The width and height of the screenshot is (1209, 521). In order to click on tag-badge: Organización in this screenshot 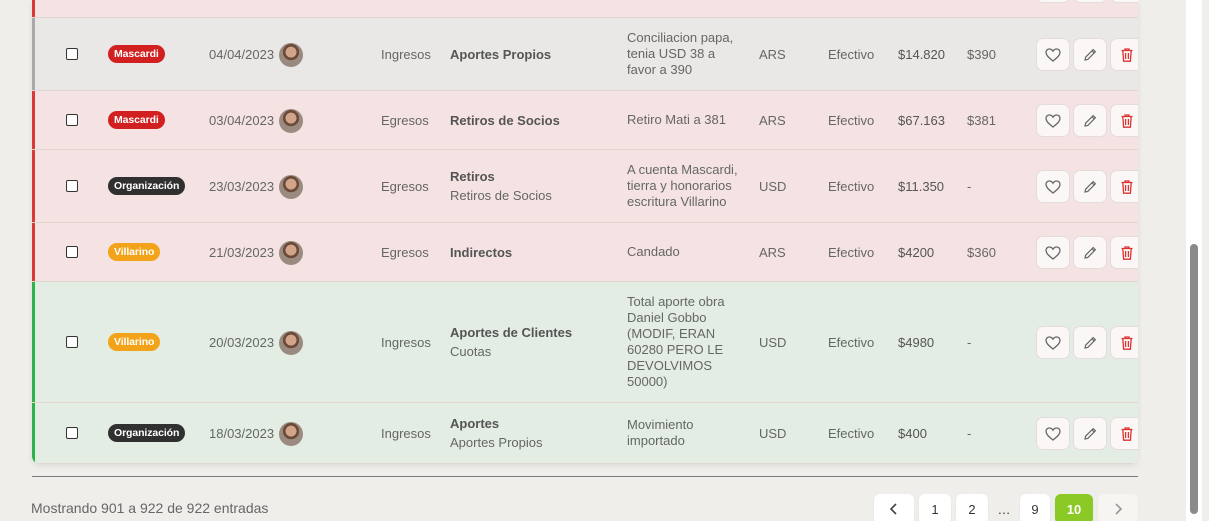, I will do `click(147, 186)`.